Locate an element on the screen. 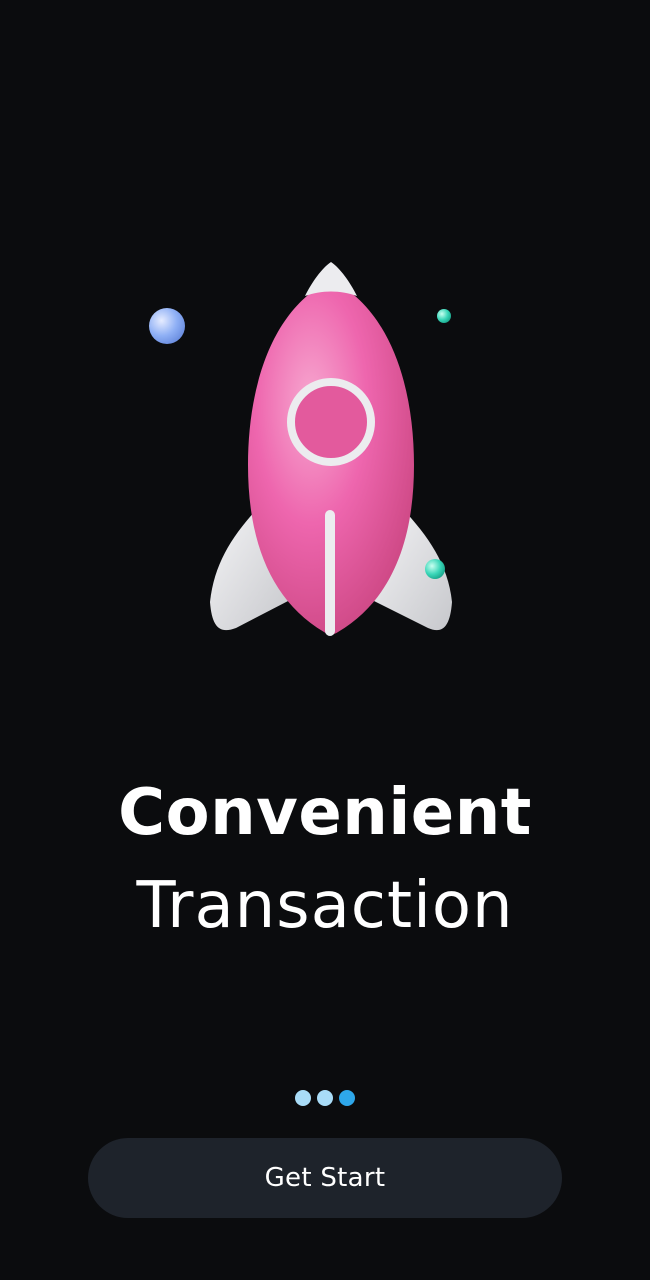  rocket-window is located at coordinates (331, 422).